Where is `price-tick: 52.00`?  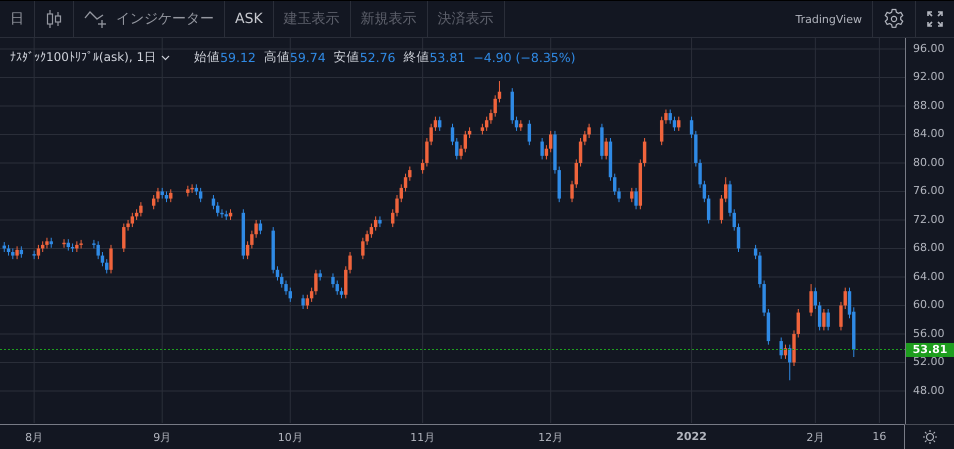
price-tick: 52.00 is located at coordinates (928, 362).